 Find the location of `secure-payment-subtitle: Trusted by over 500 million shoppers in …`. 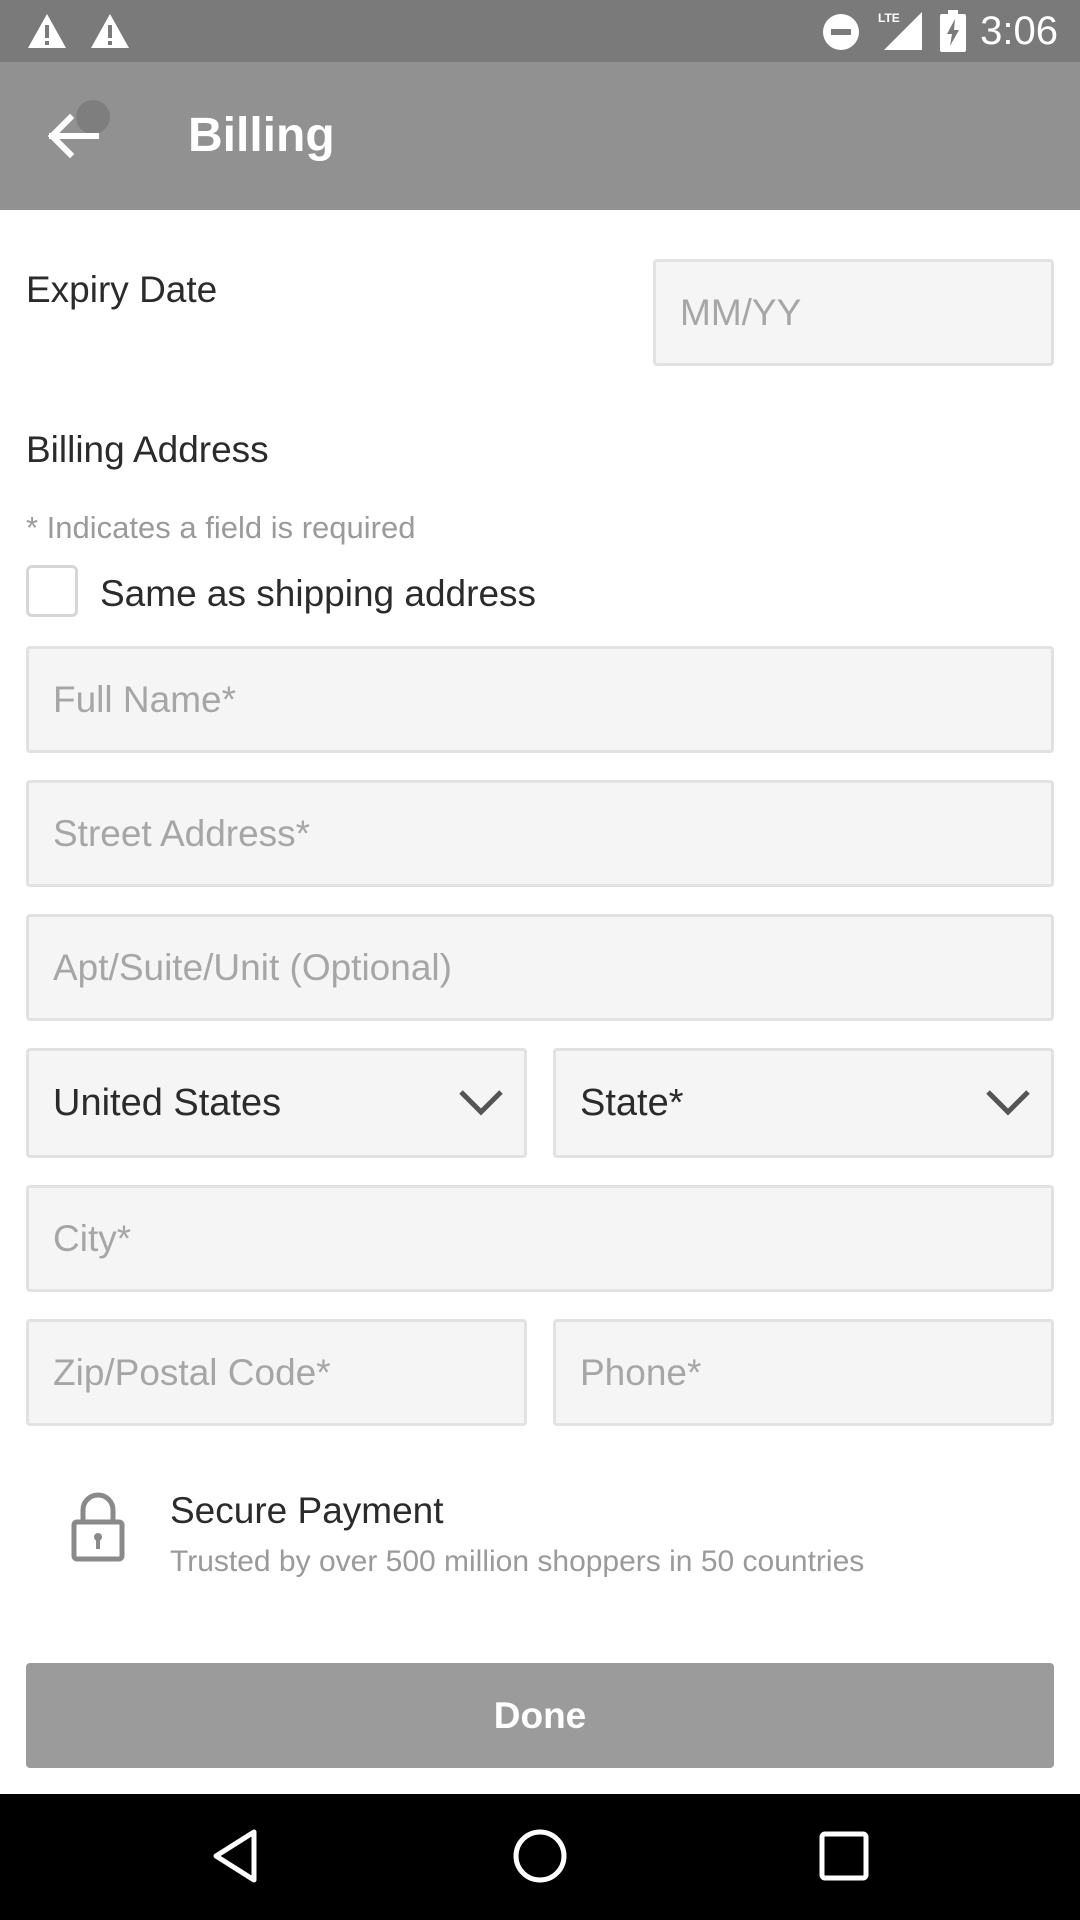

secure-payment-subtitle: Trusted by over 500 million shoppers in … is located at coordinates (517, 1561).